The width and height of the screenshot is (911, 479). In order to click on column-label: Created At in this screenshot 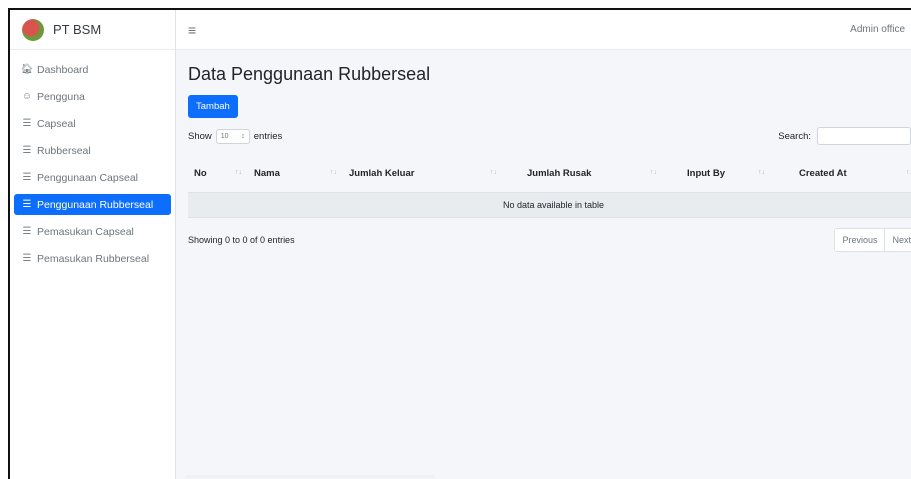, I will do `click(823, 174)`.